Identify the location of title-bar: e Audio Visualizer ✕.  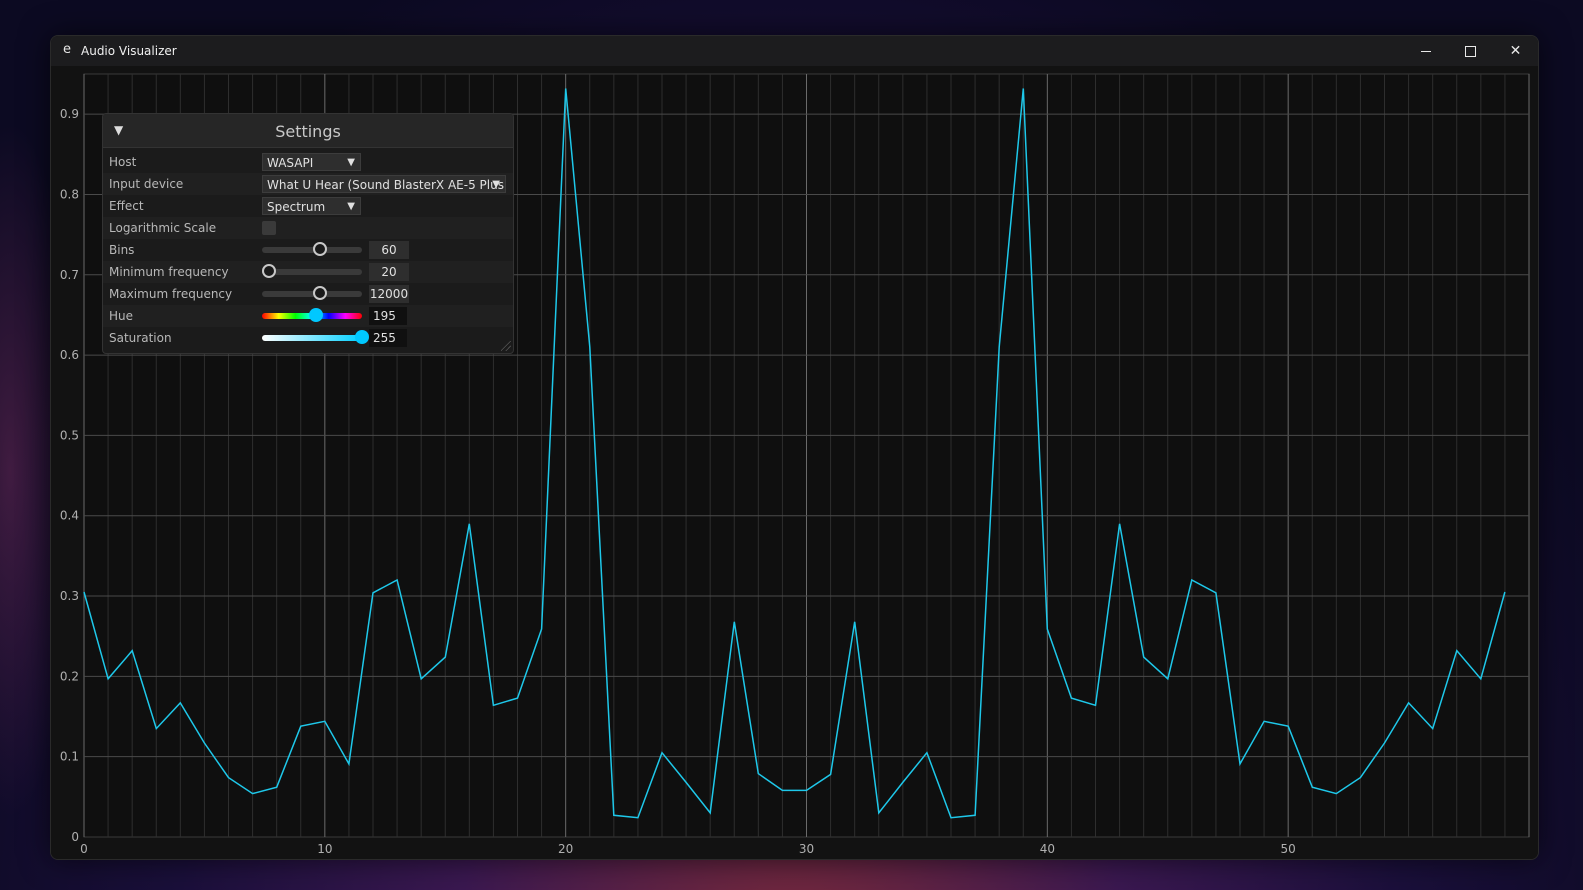
(794, 51).